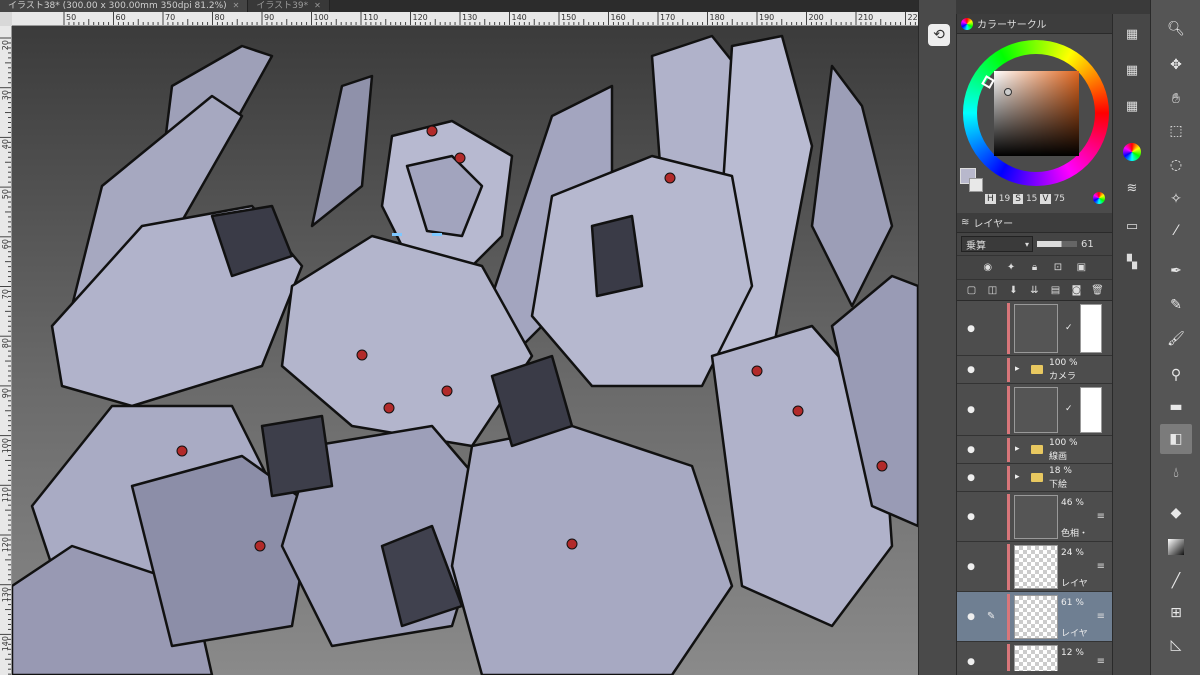  Describe the element at coordinates (1036, 113) in the screenshot. I see `sv-square` at that location.